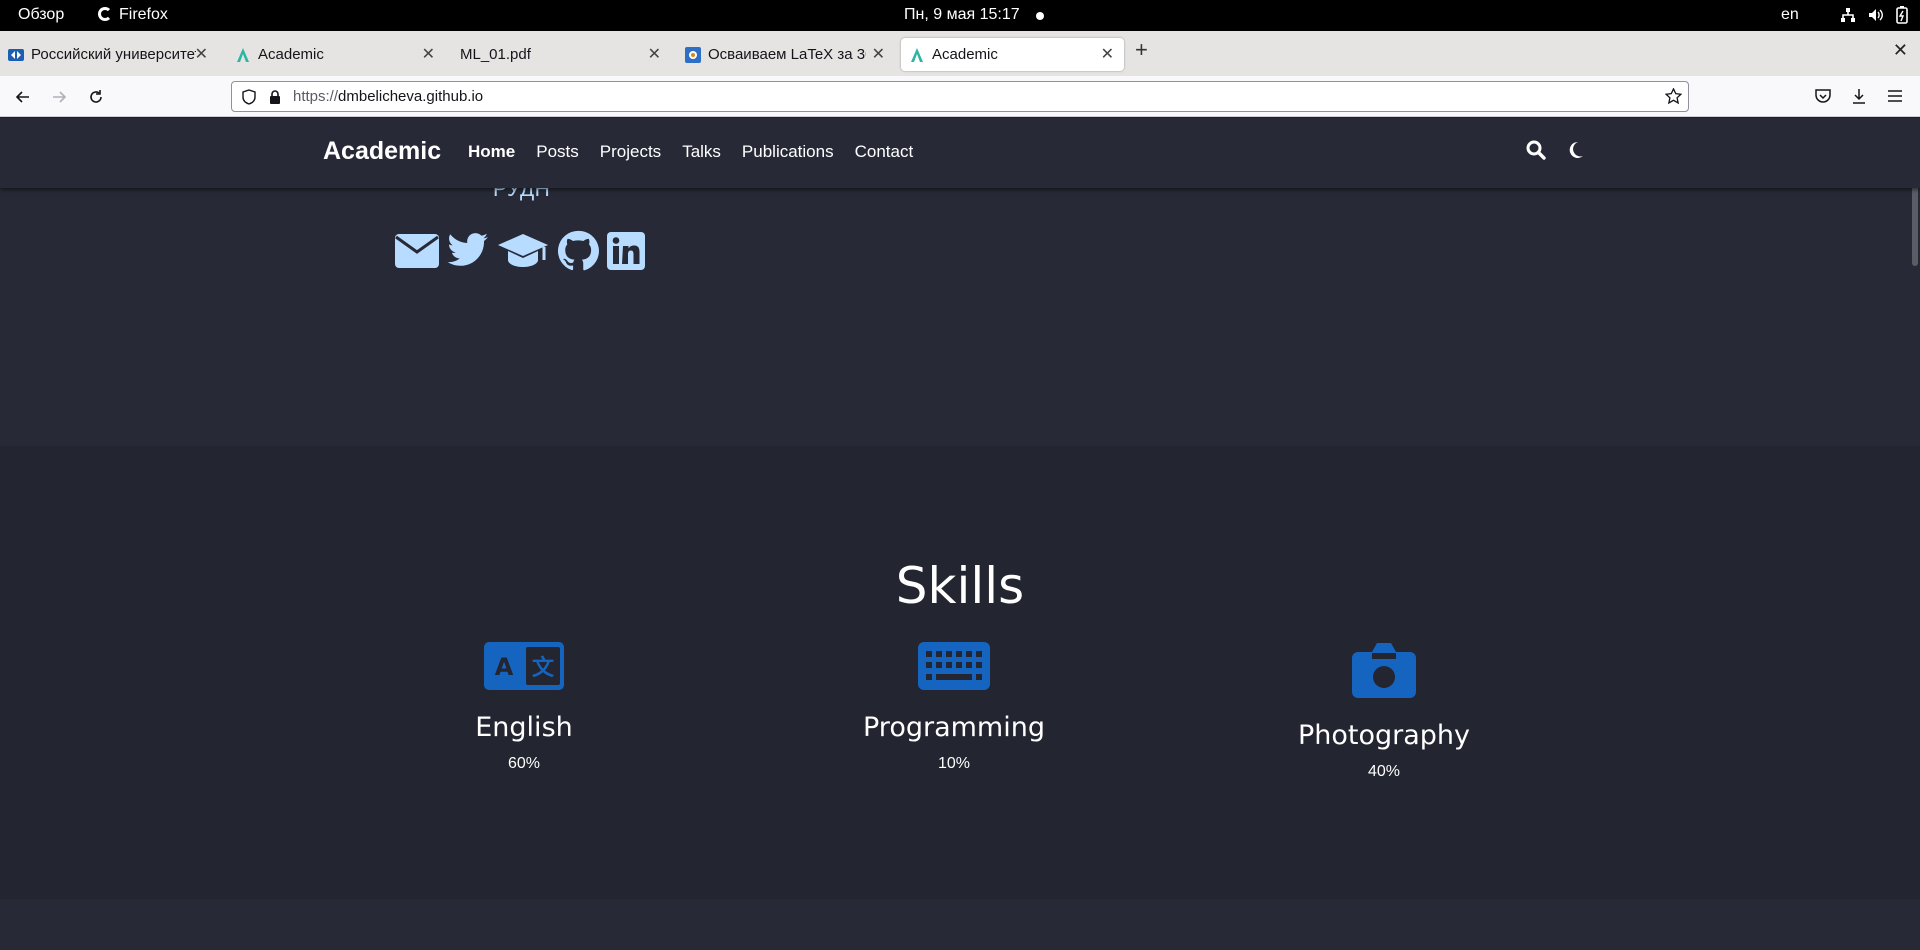 The width and height of the screenshot is (1920, 950). I want to click on svg-text: A, so click(504, 667).